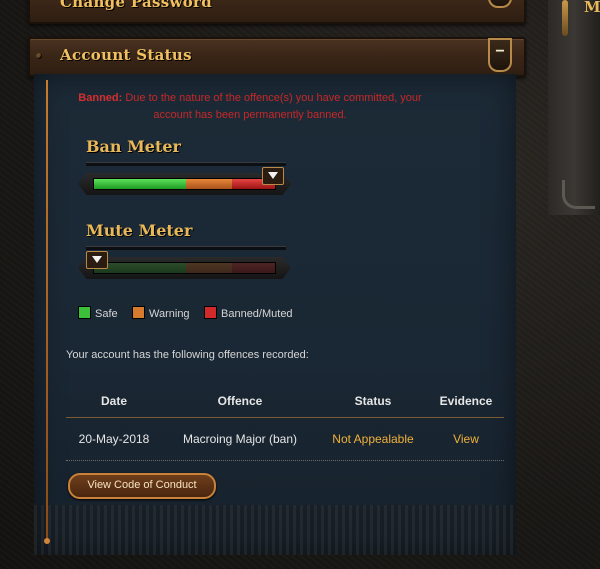 Image resolution: width=600 pixels, height=569 pixels. What do you see at coordinates (138, 312) in the screenshot?
I see `warning-swatch-icon` at bounding box center [138, 312].